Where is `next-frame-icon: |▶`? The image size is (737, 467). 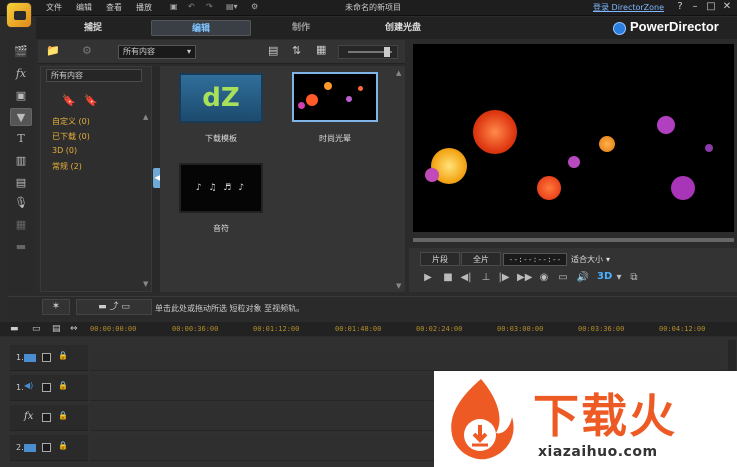 next-frame-icon: |▶ is located at coordinates (504, 277).